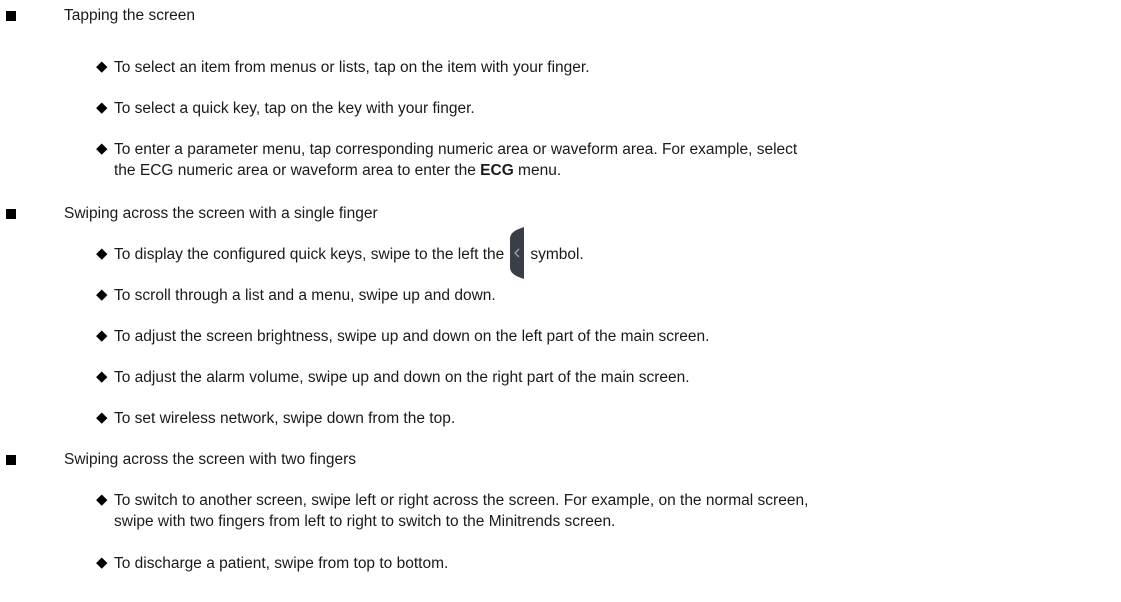 This screenshot has height=602, width=1121. I want to click on ecg-menu-name: ECG, so click(497, 170).